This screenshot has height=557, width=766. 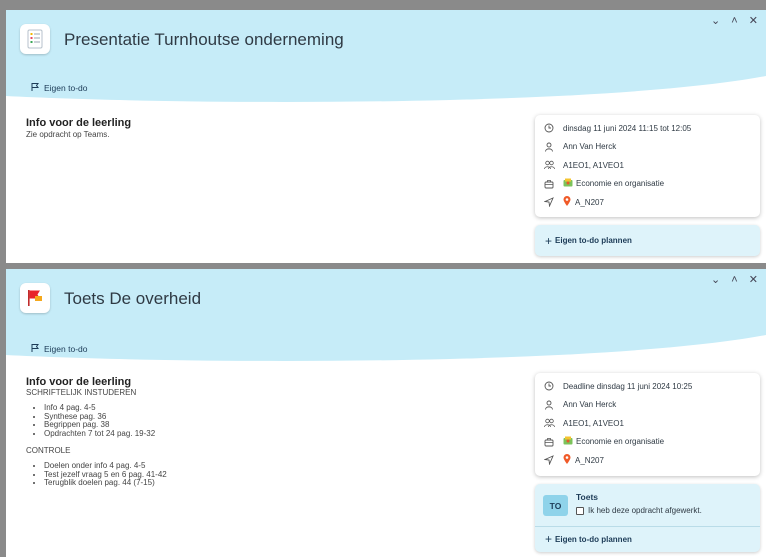 What do you see at coordinates (35, 298) in the screenshot?
I see `flag-red-icon` at bounding box center [35, 298].